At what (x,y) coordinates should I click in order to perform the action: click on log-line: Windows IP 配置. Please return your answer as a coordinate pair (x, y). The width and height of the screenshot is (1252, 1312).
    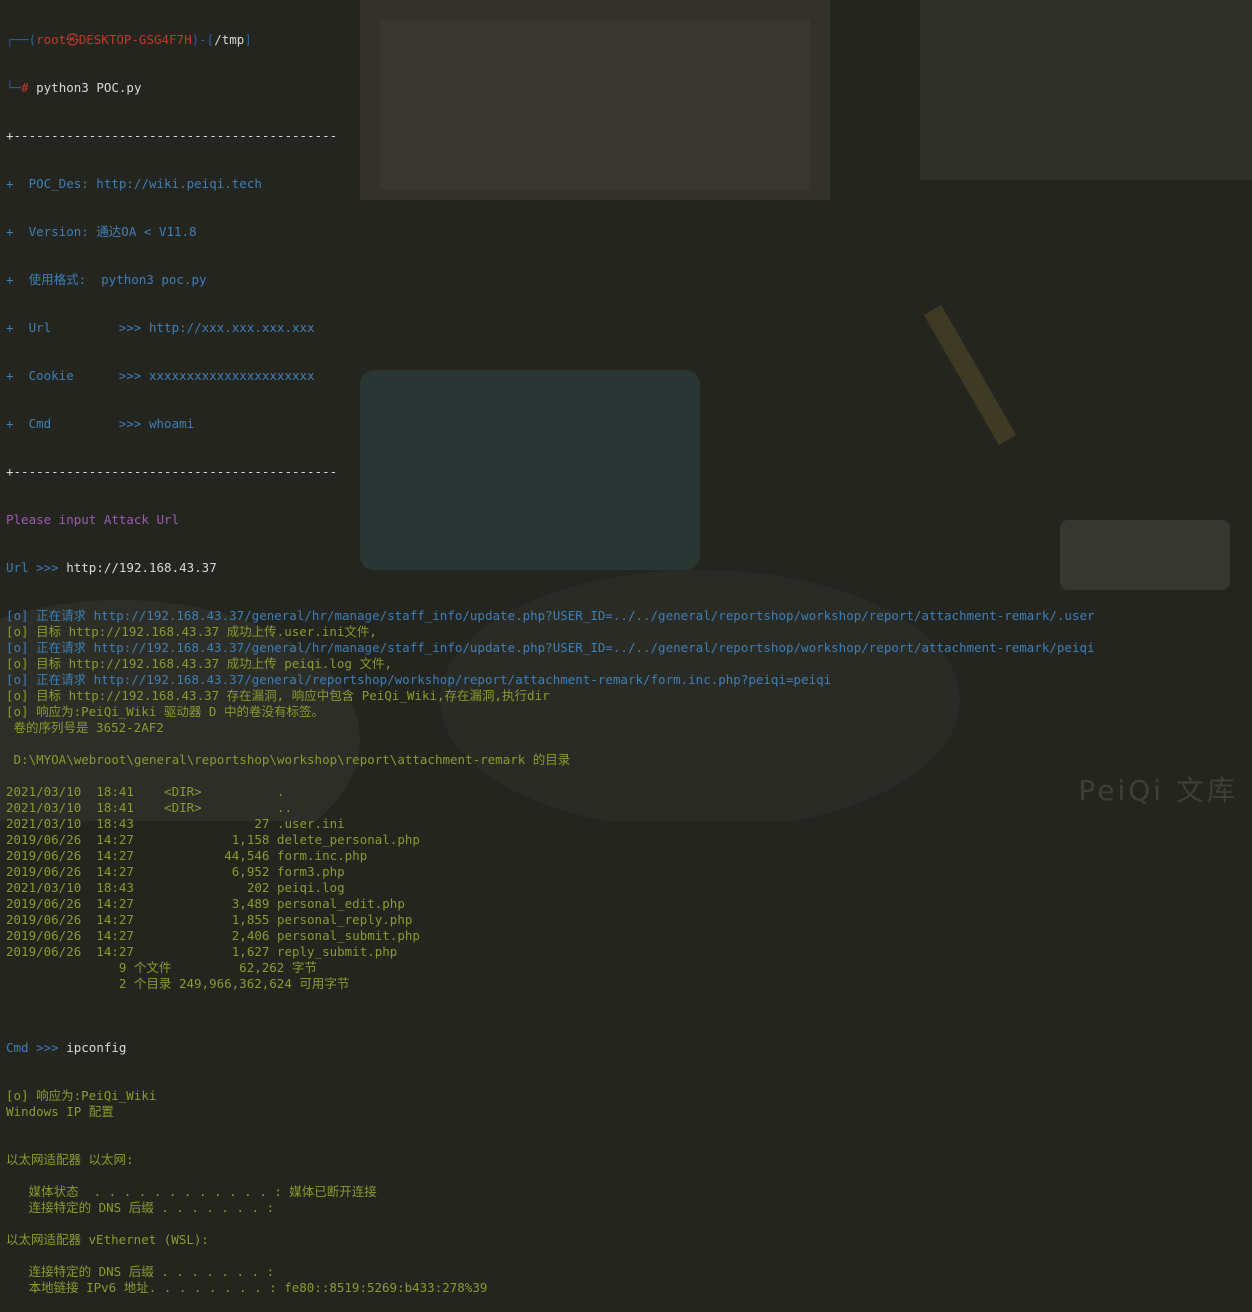
    Looking at the image, I should click on (60, 1111).